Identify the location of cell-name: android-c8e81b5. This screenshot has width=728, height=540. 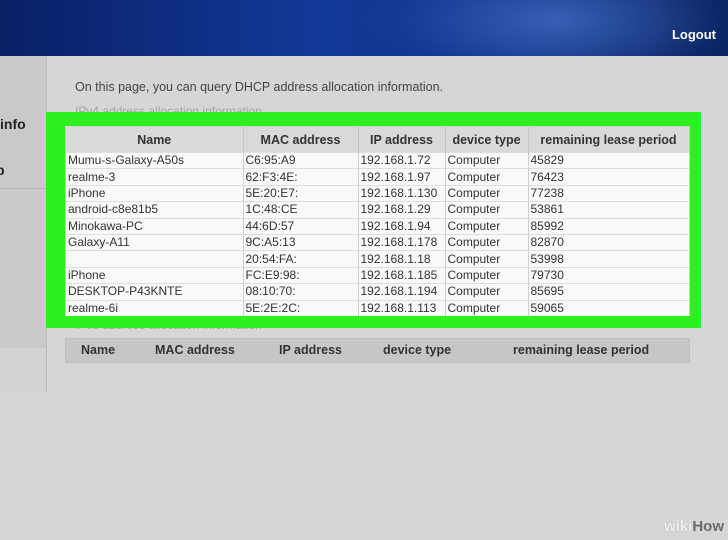
(155, 210).